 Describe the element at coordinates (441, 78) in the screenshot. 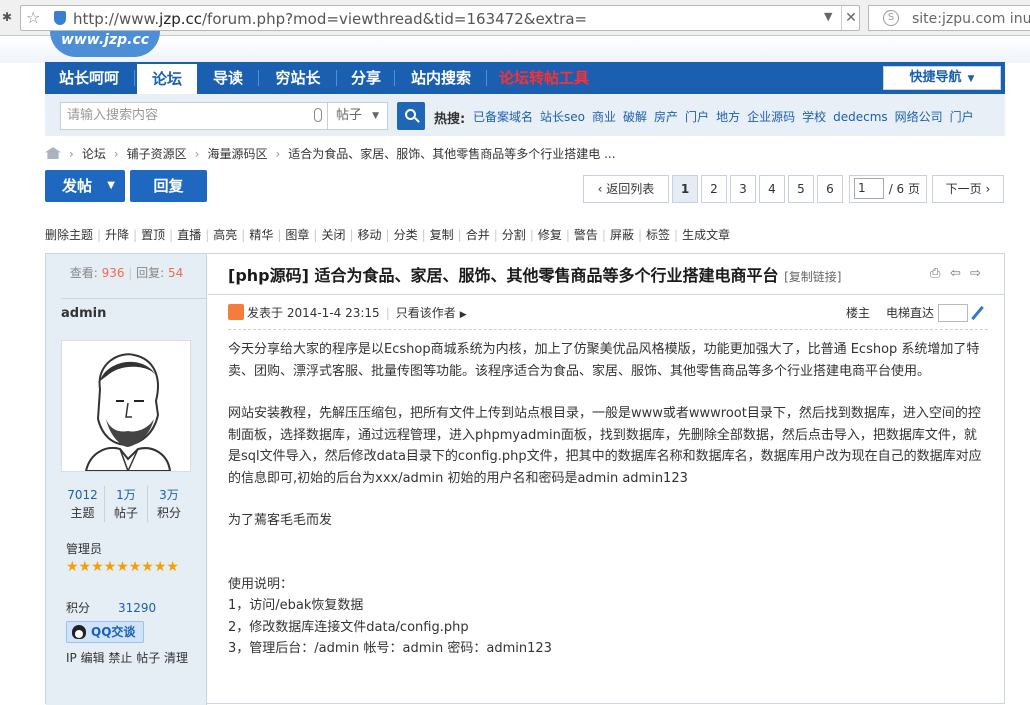

I see `nav-item-site-search: 站内搜索` at that location.